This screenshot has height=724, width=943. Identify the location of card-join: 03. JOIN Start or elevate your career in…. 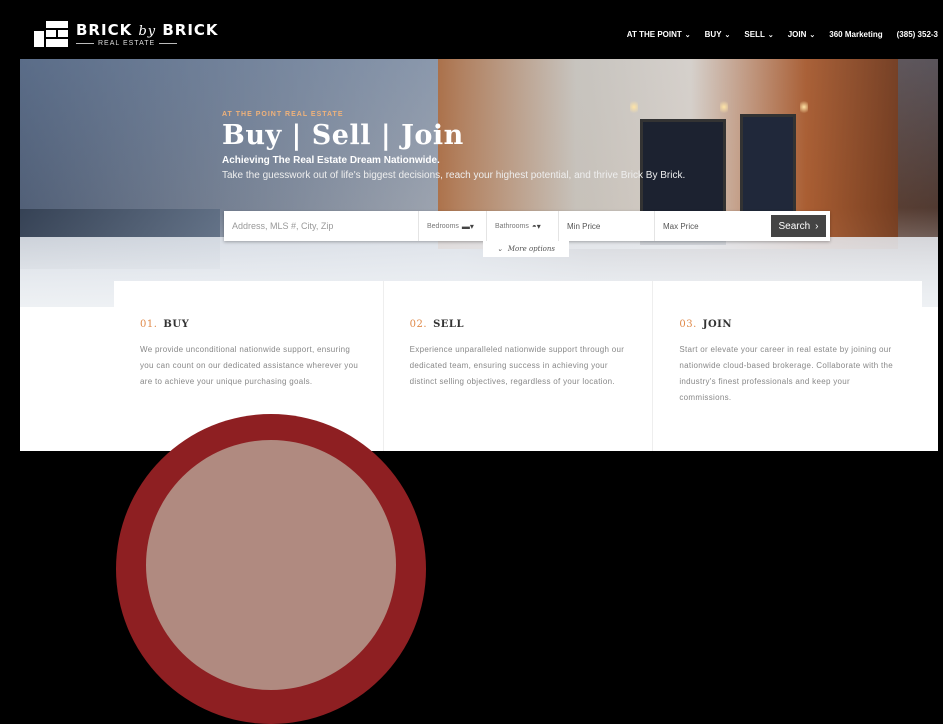
(787, 366).